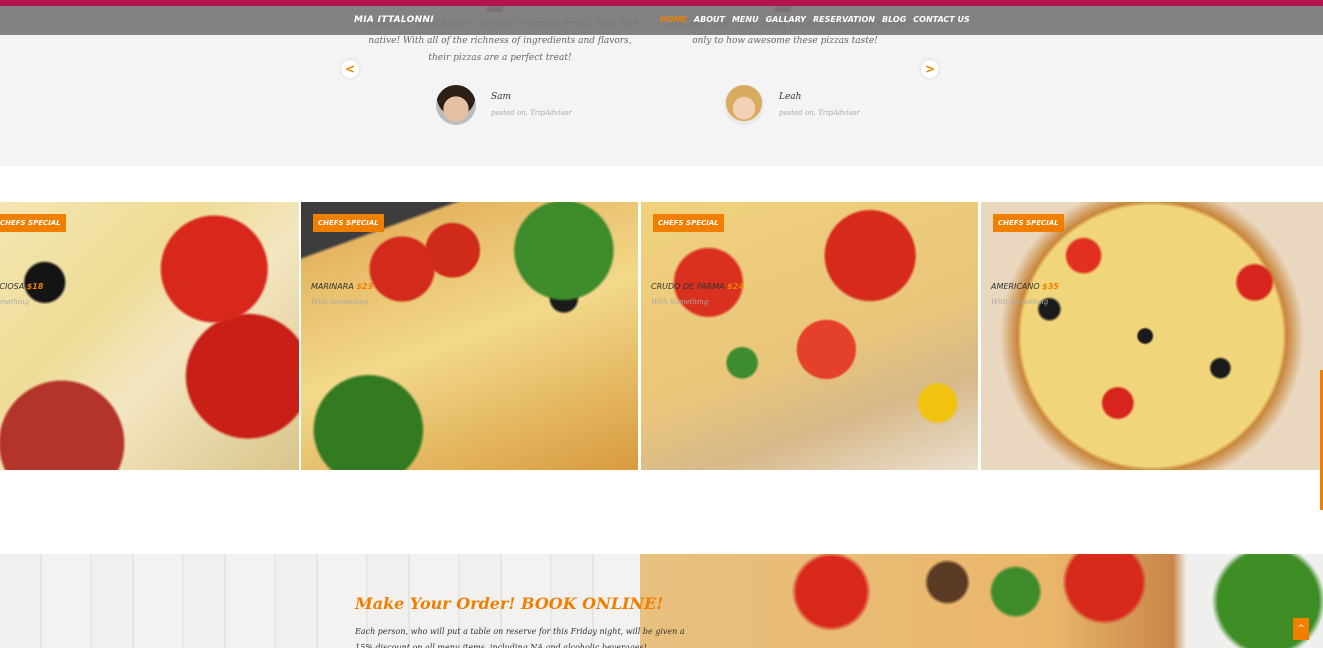 The height and width of the screenshot is (648, 1323). What do you see at coordinates (1015, 286) in the screenshot?
I see `dish-name: AMERICANO` at bounding box center [1015, 286].